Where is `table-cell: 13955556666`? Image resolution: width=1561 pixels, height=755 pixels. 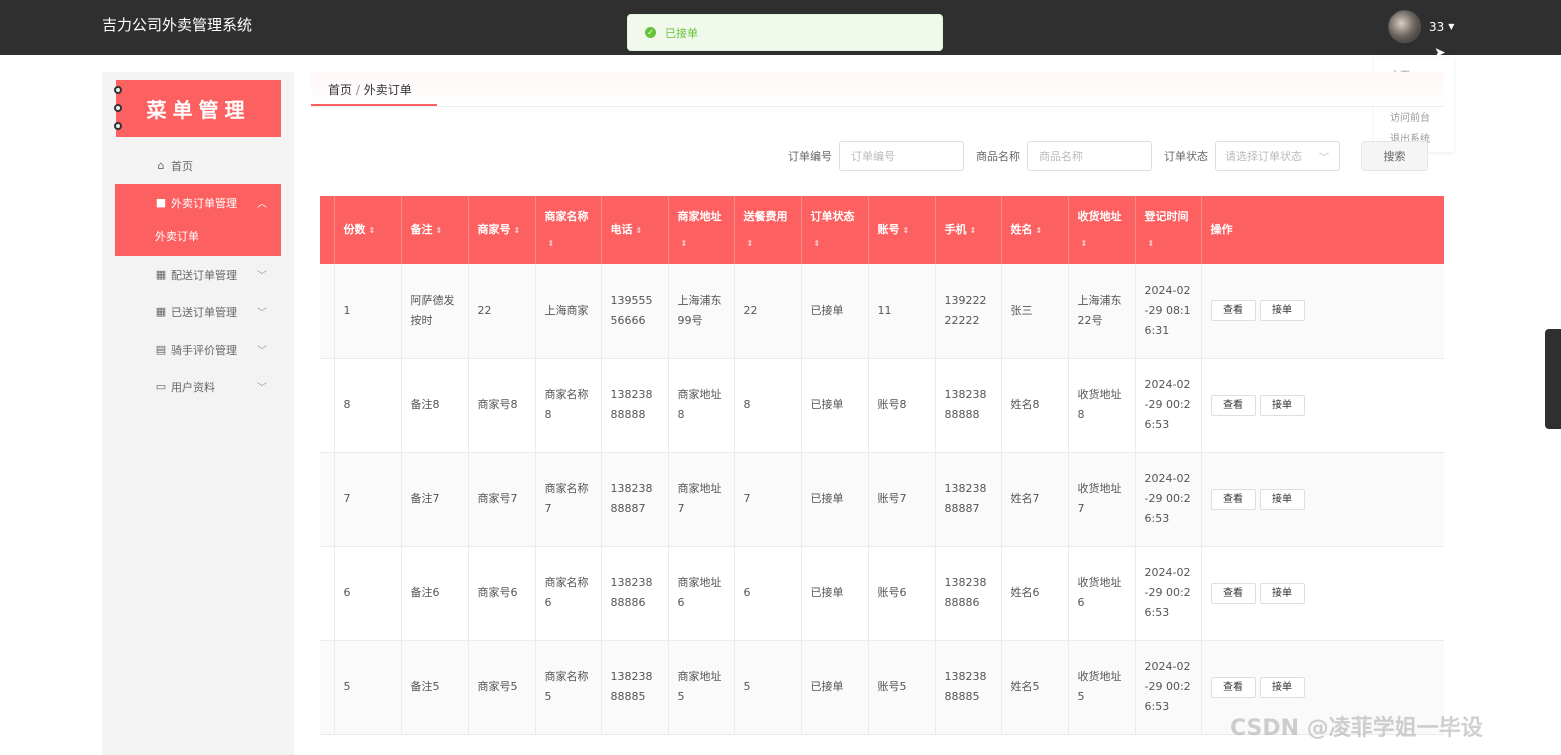 table-cell: 13955556666 is located at coordinates (635, 311).